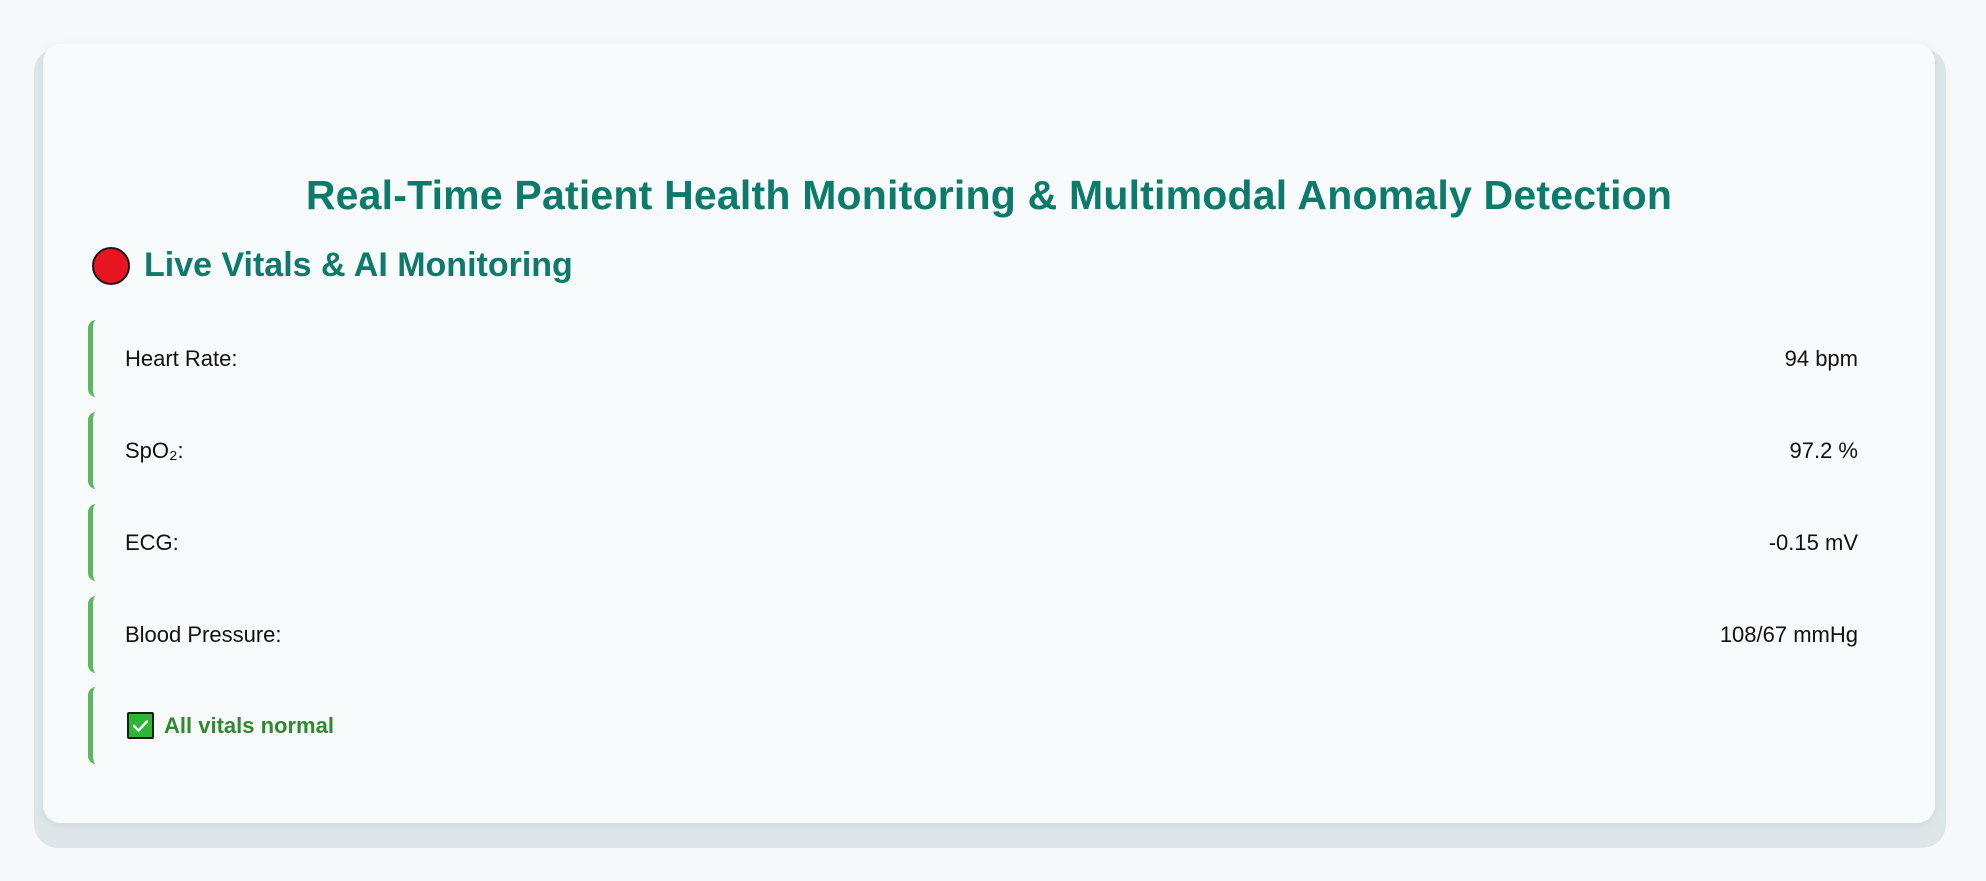 The height and width of the screenshot is (881, 1986). I want to click on check-box-icon, so click(140, 725).